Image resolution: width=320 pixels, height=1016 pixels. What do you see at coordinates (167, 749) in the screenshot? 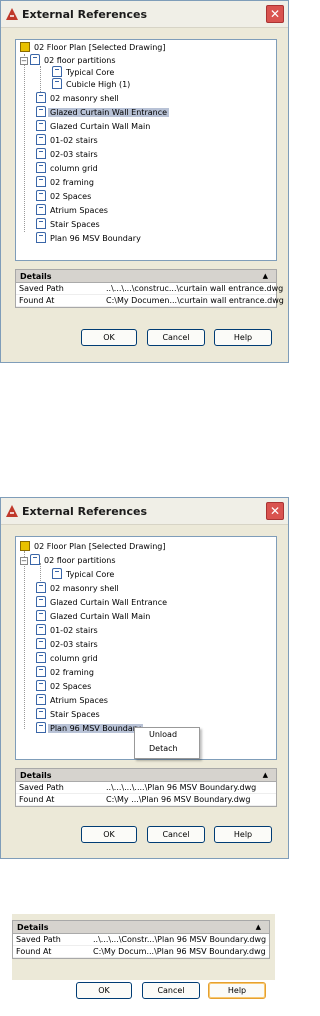
I see `menu-item-detach: Detach` at bounding box center [167, 749].